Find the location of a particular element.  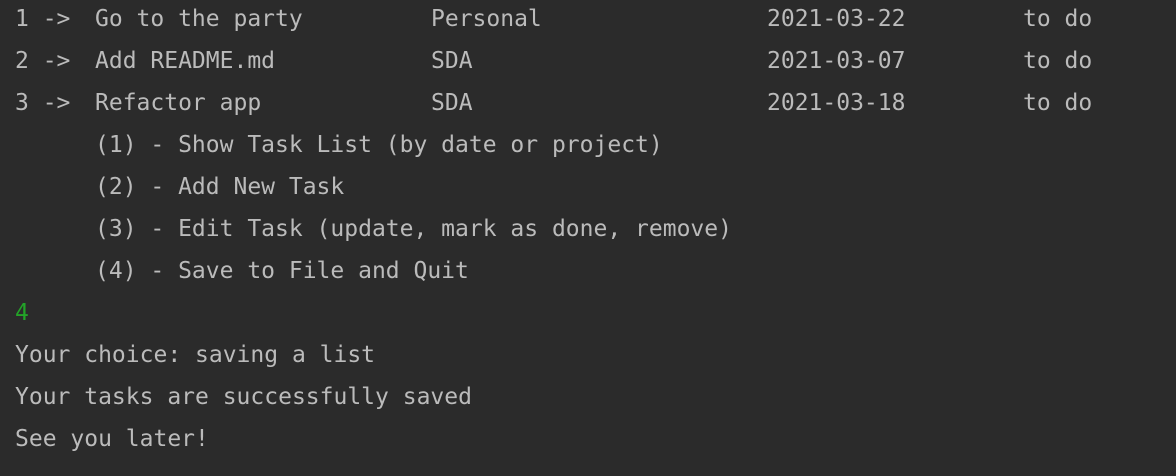

task-row: 2 -> Add README.md SDA 2021-03-07 to do is located at coordinates (553, 61).